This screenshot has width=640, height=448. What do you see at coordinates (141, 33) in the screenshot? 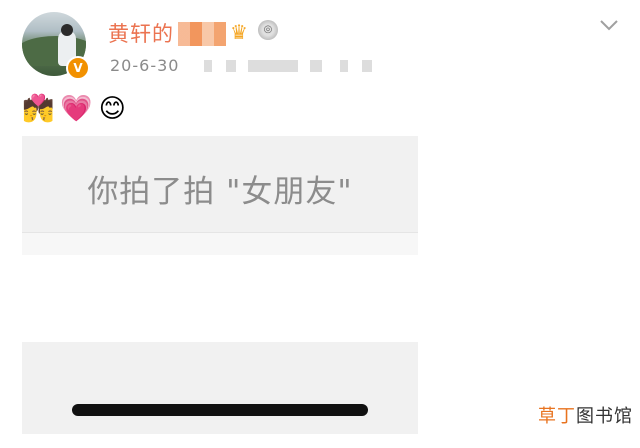
I see `username: 黄轩的` at bounding box center [141, 33].